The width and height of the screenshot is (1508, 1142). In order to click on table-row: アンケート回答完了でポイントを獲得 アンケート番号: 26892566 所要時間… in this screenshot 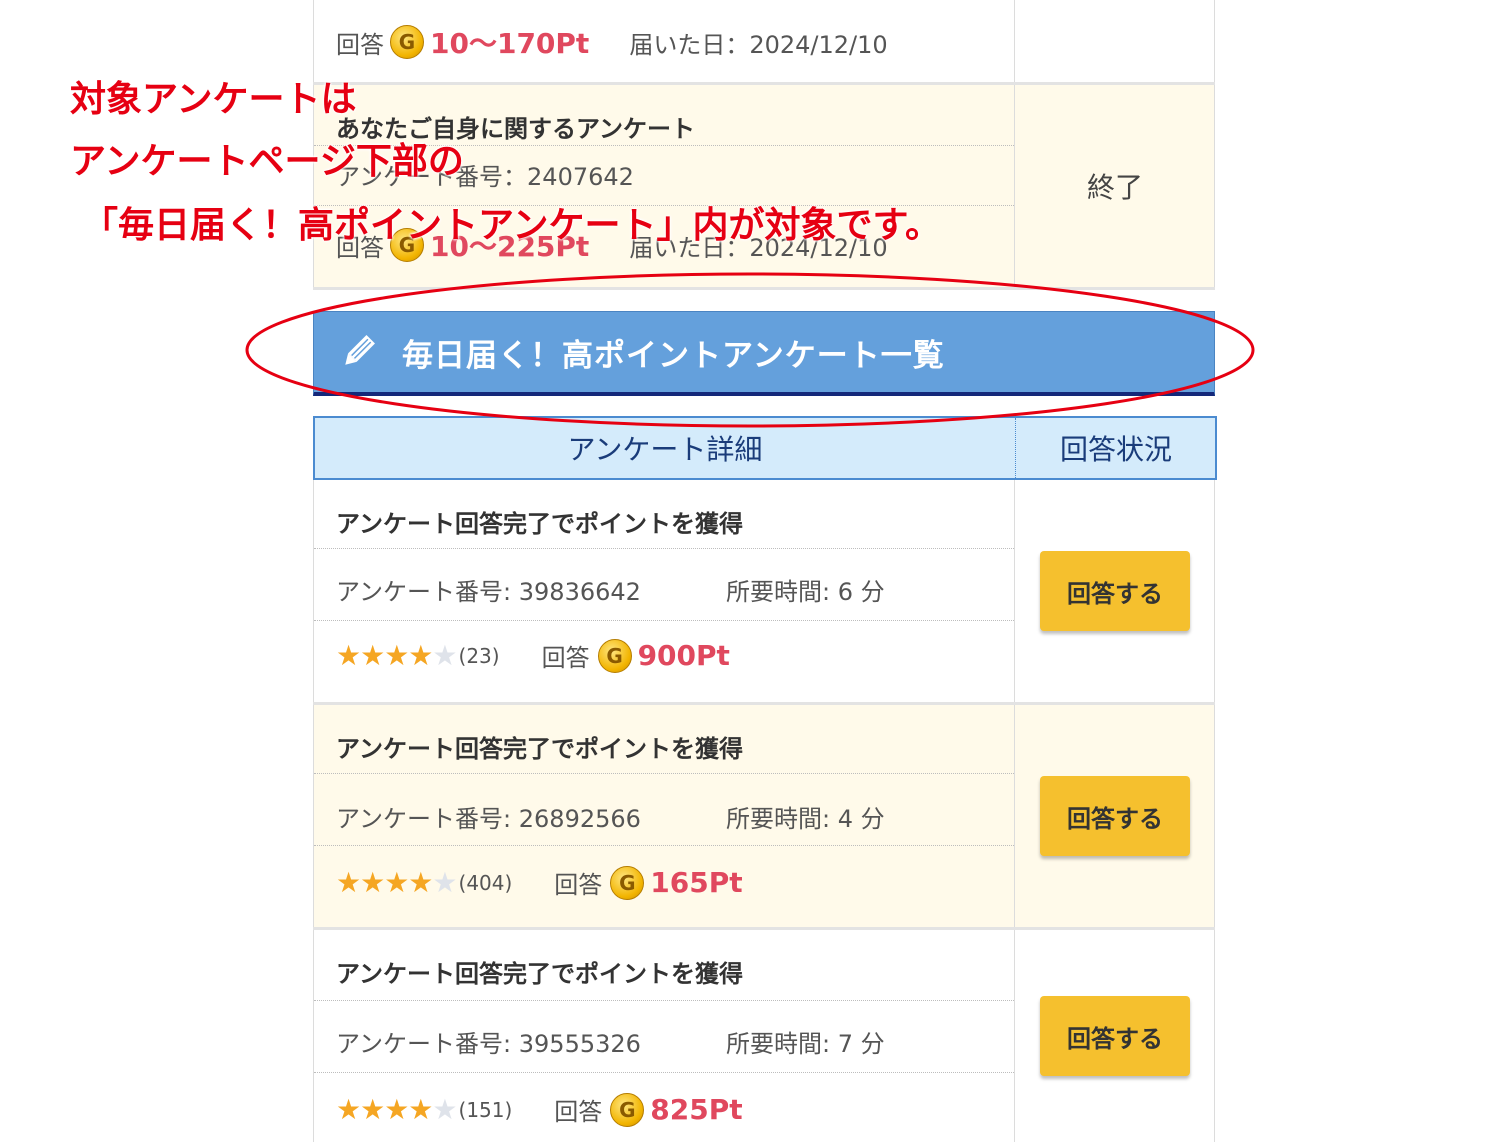, I will do `click(764, 816)`.